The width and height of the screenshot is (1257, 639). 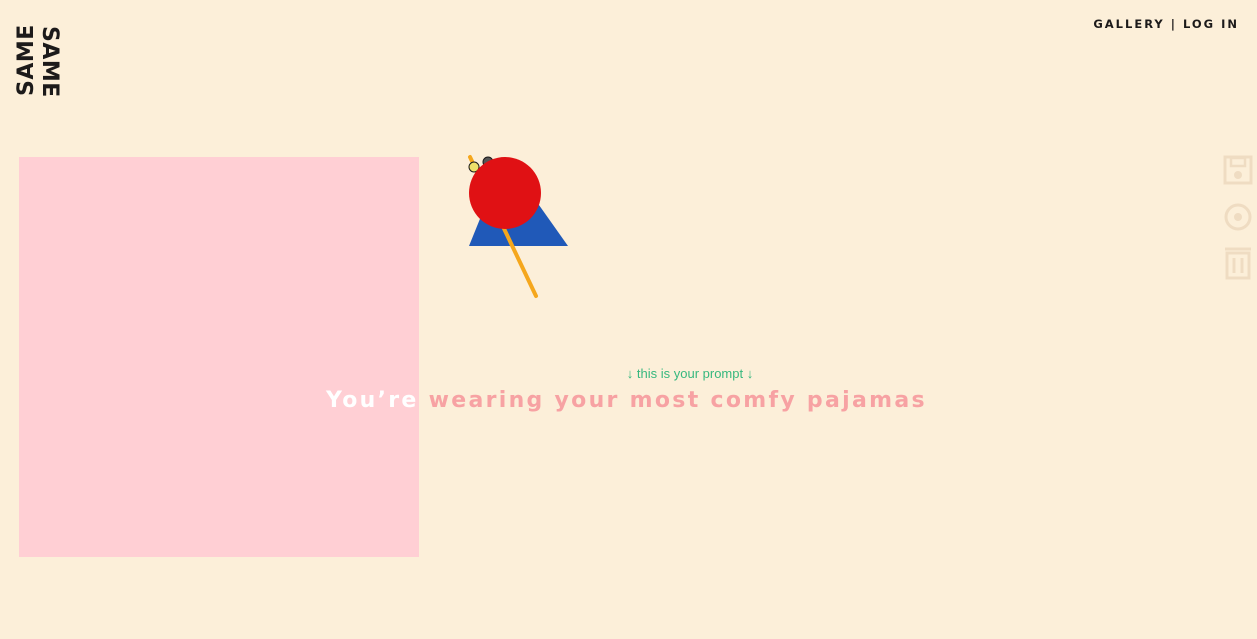 I want to click on gallery-link: GALLERY, so click(x=1128, y=24).